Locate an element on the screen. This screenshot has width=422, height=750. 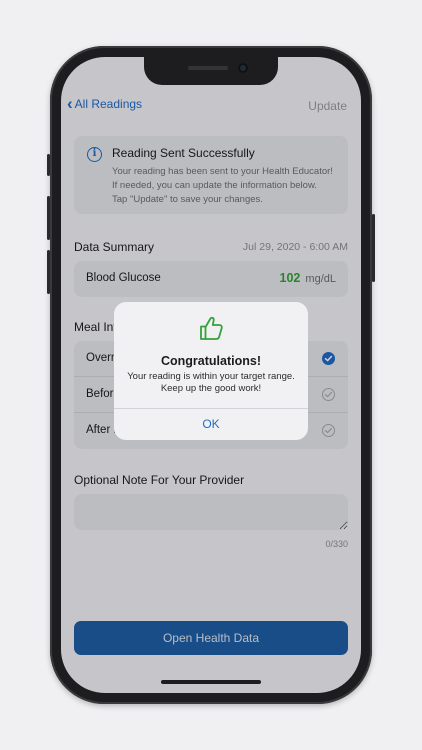
mute-switch is located at coordinates (48, 165).